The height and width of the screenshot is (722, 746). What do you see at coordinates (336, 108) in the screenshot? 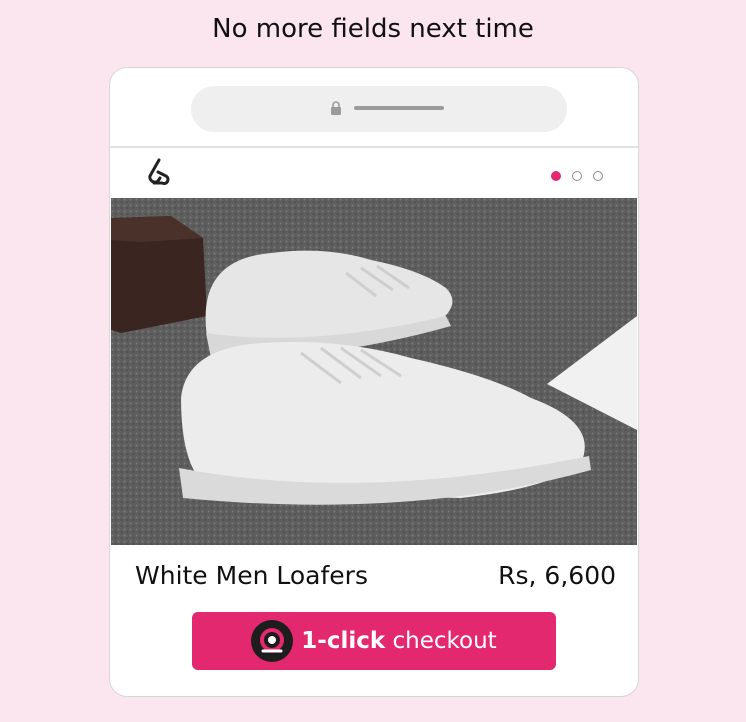
I see `lock-icon` at bounding box center [336, 108].